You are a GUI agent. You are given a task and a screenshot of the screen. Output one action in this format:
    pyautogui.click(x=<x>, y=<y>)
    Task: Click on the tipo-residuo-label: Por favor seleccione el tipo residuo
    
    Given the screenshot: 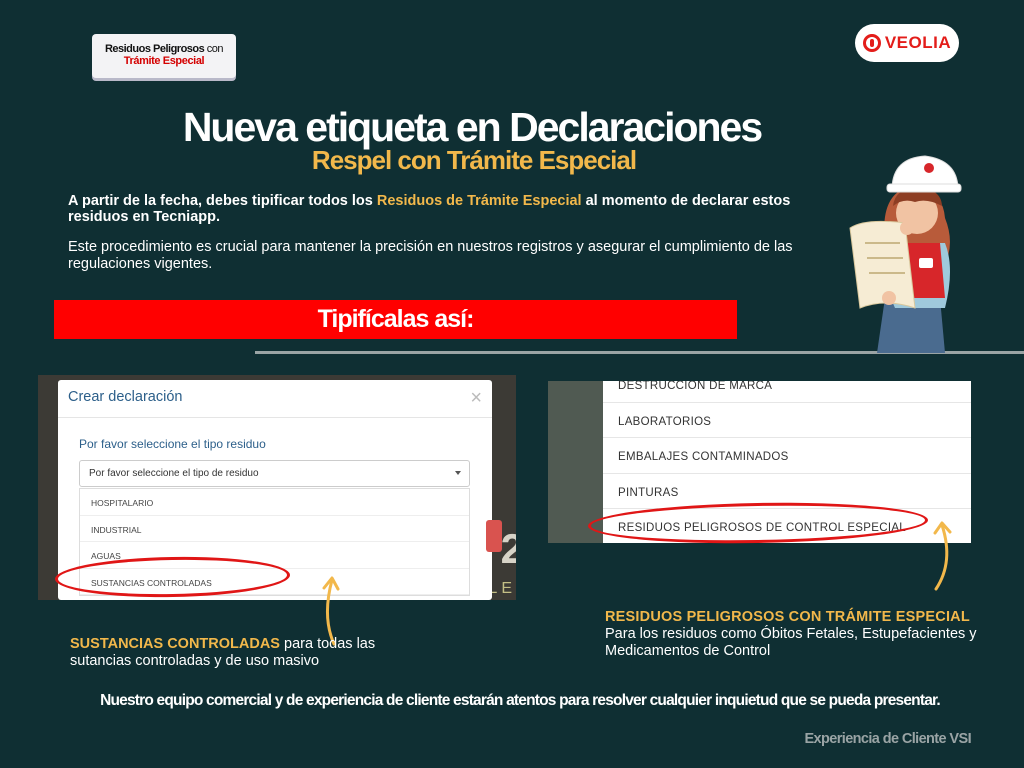 What is the action you would take?
    pyautogui.click(x=172, y=444)
    